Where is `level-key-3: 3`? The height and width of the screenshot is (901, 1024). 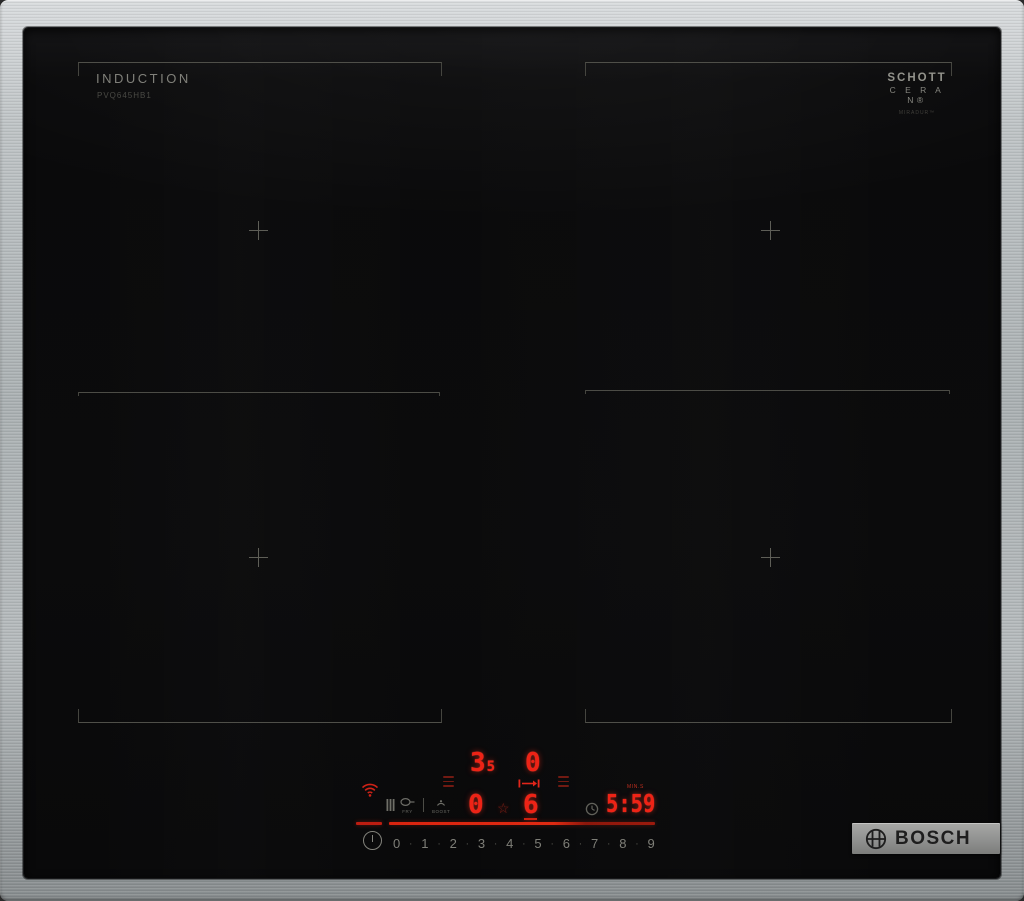 level-key-3: 3 is located at coordinates (481, 843).